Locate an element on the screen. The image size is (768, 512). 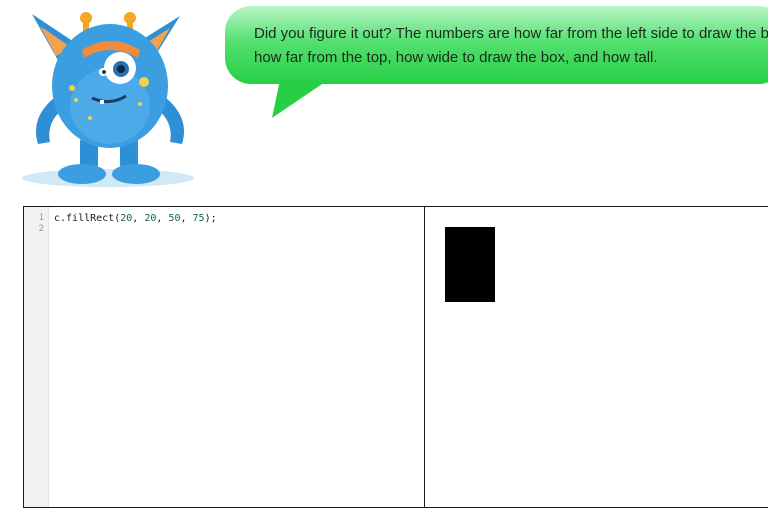
code-arg-height: 75 is located at coordinates (198, 218).